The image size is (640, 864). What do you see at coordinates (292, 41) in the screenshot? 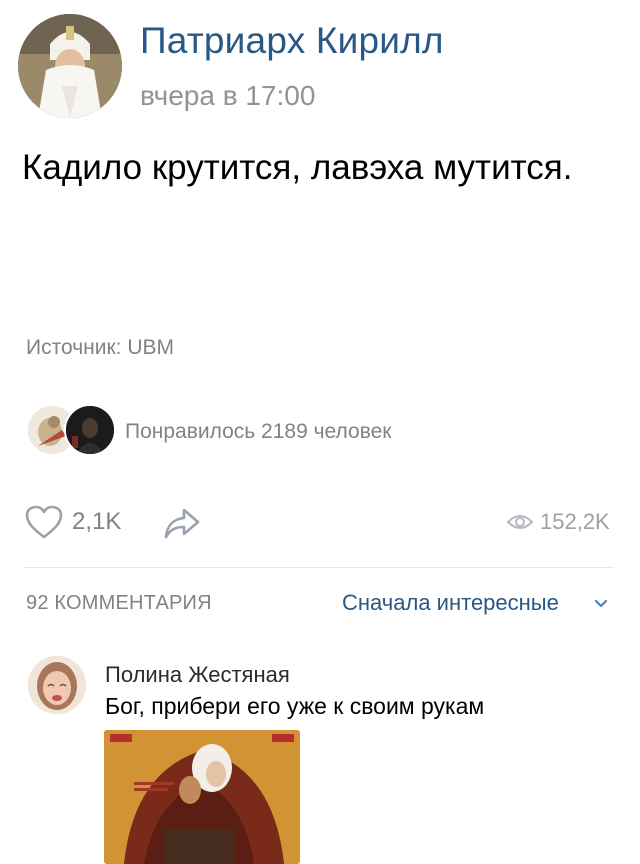
I see `author-name: Патриарх Кирилл` at bounding box center [292, 41].